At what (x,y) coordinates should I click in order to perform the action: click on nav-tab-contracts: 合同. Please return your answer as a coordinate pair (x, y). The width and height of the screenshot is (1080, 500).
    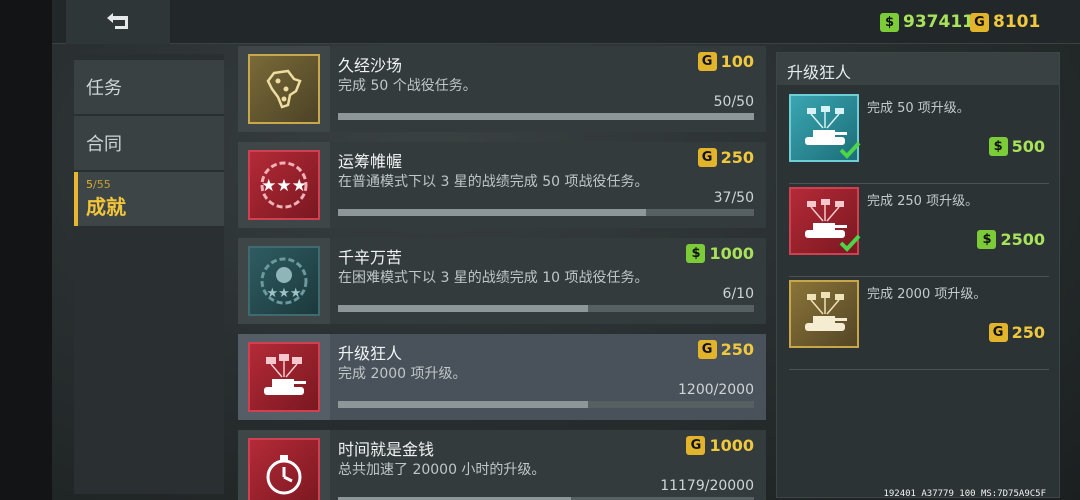
    Looking at the image, I should click on (149, 143).